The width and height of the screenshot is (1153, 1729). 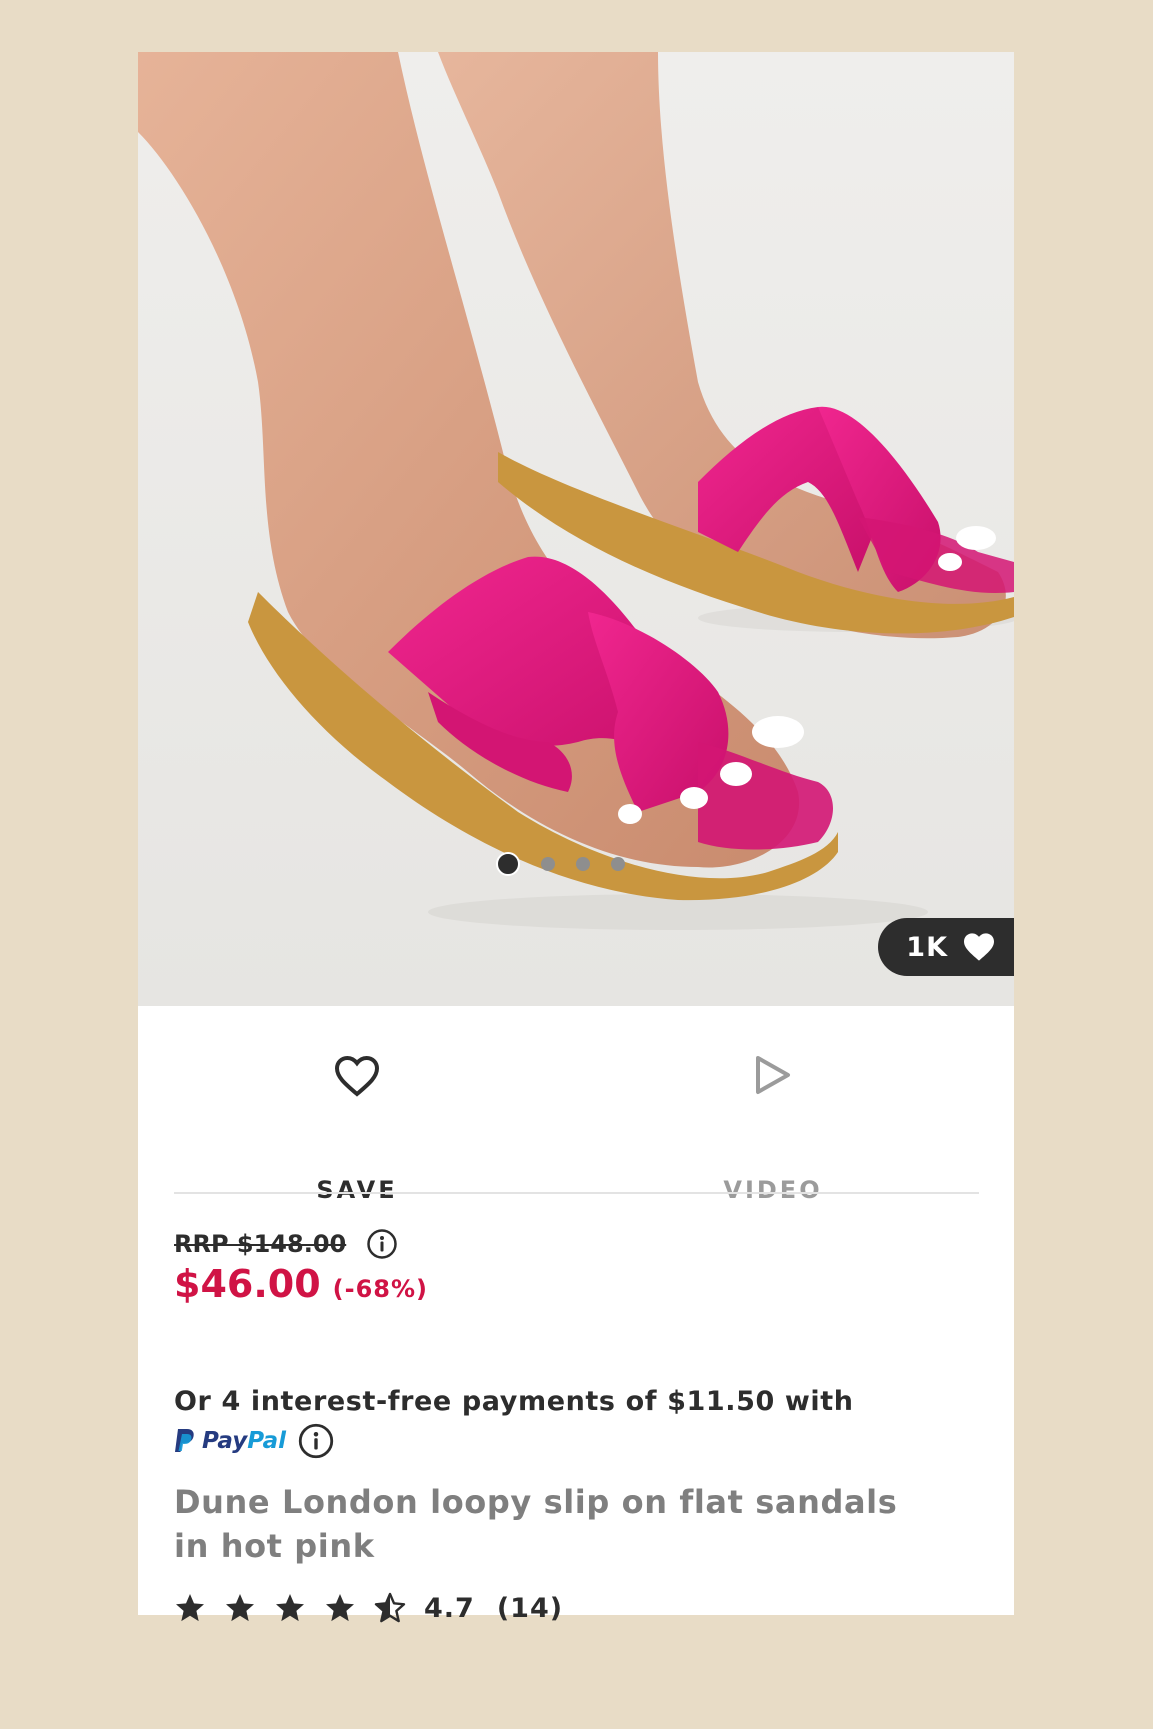 What do you see at coordinates (225, 1441) in the screenshot?
I see `paypal-text-pay: Pay` at bounding box center [225, 1441].